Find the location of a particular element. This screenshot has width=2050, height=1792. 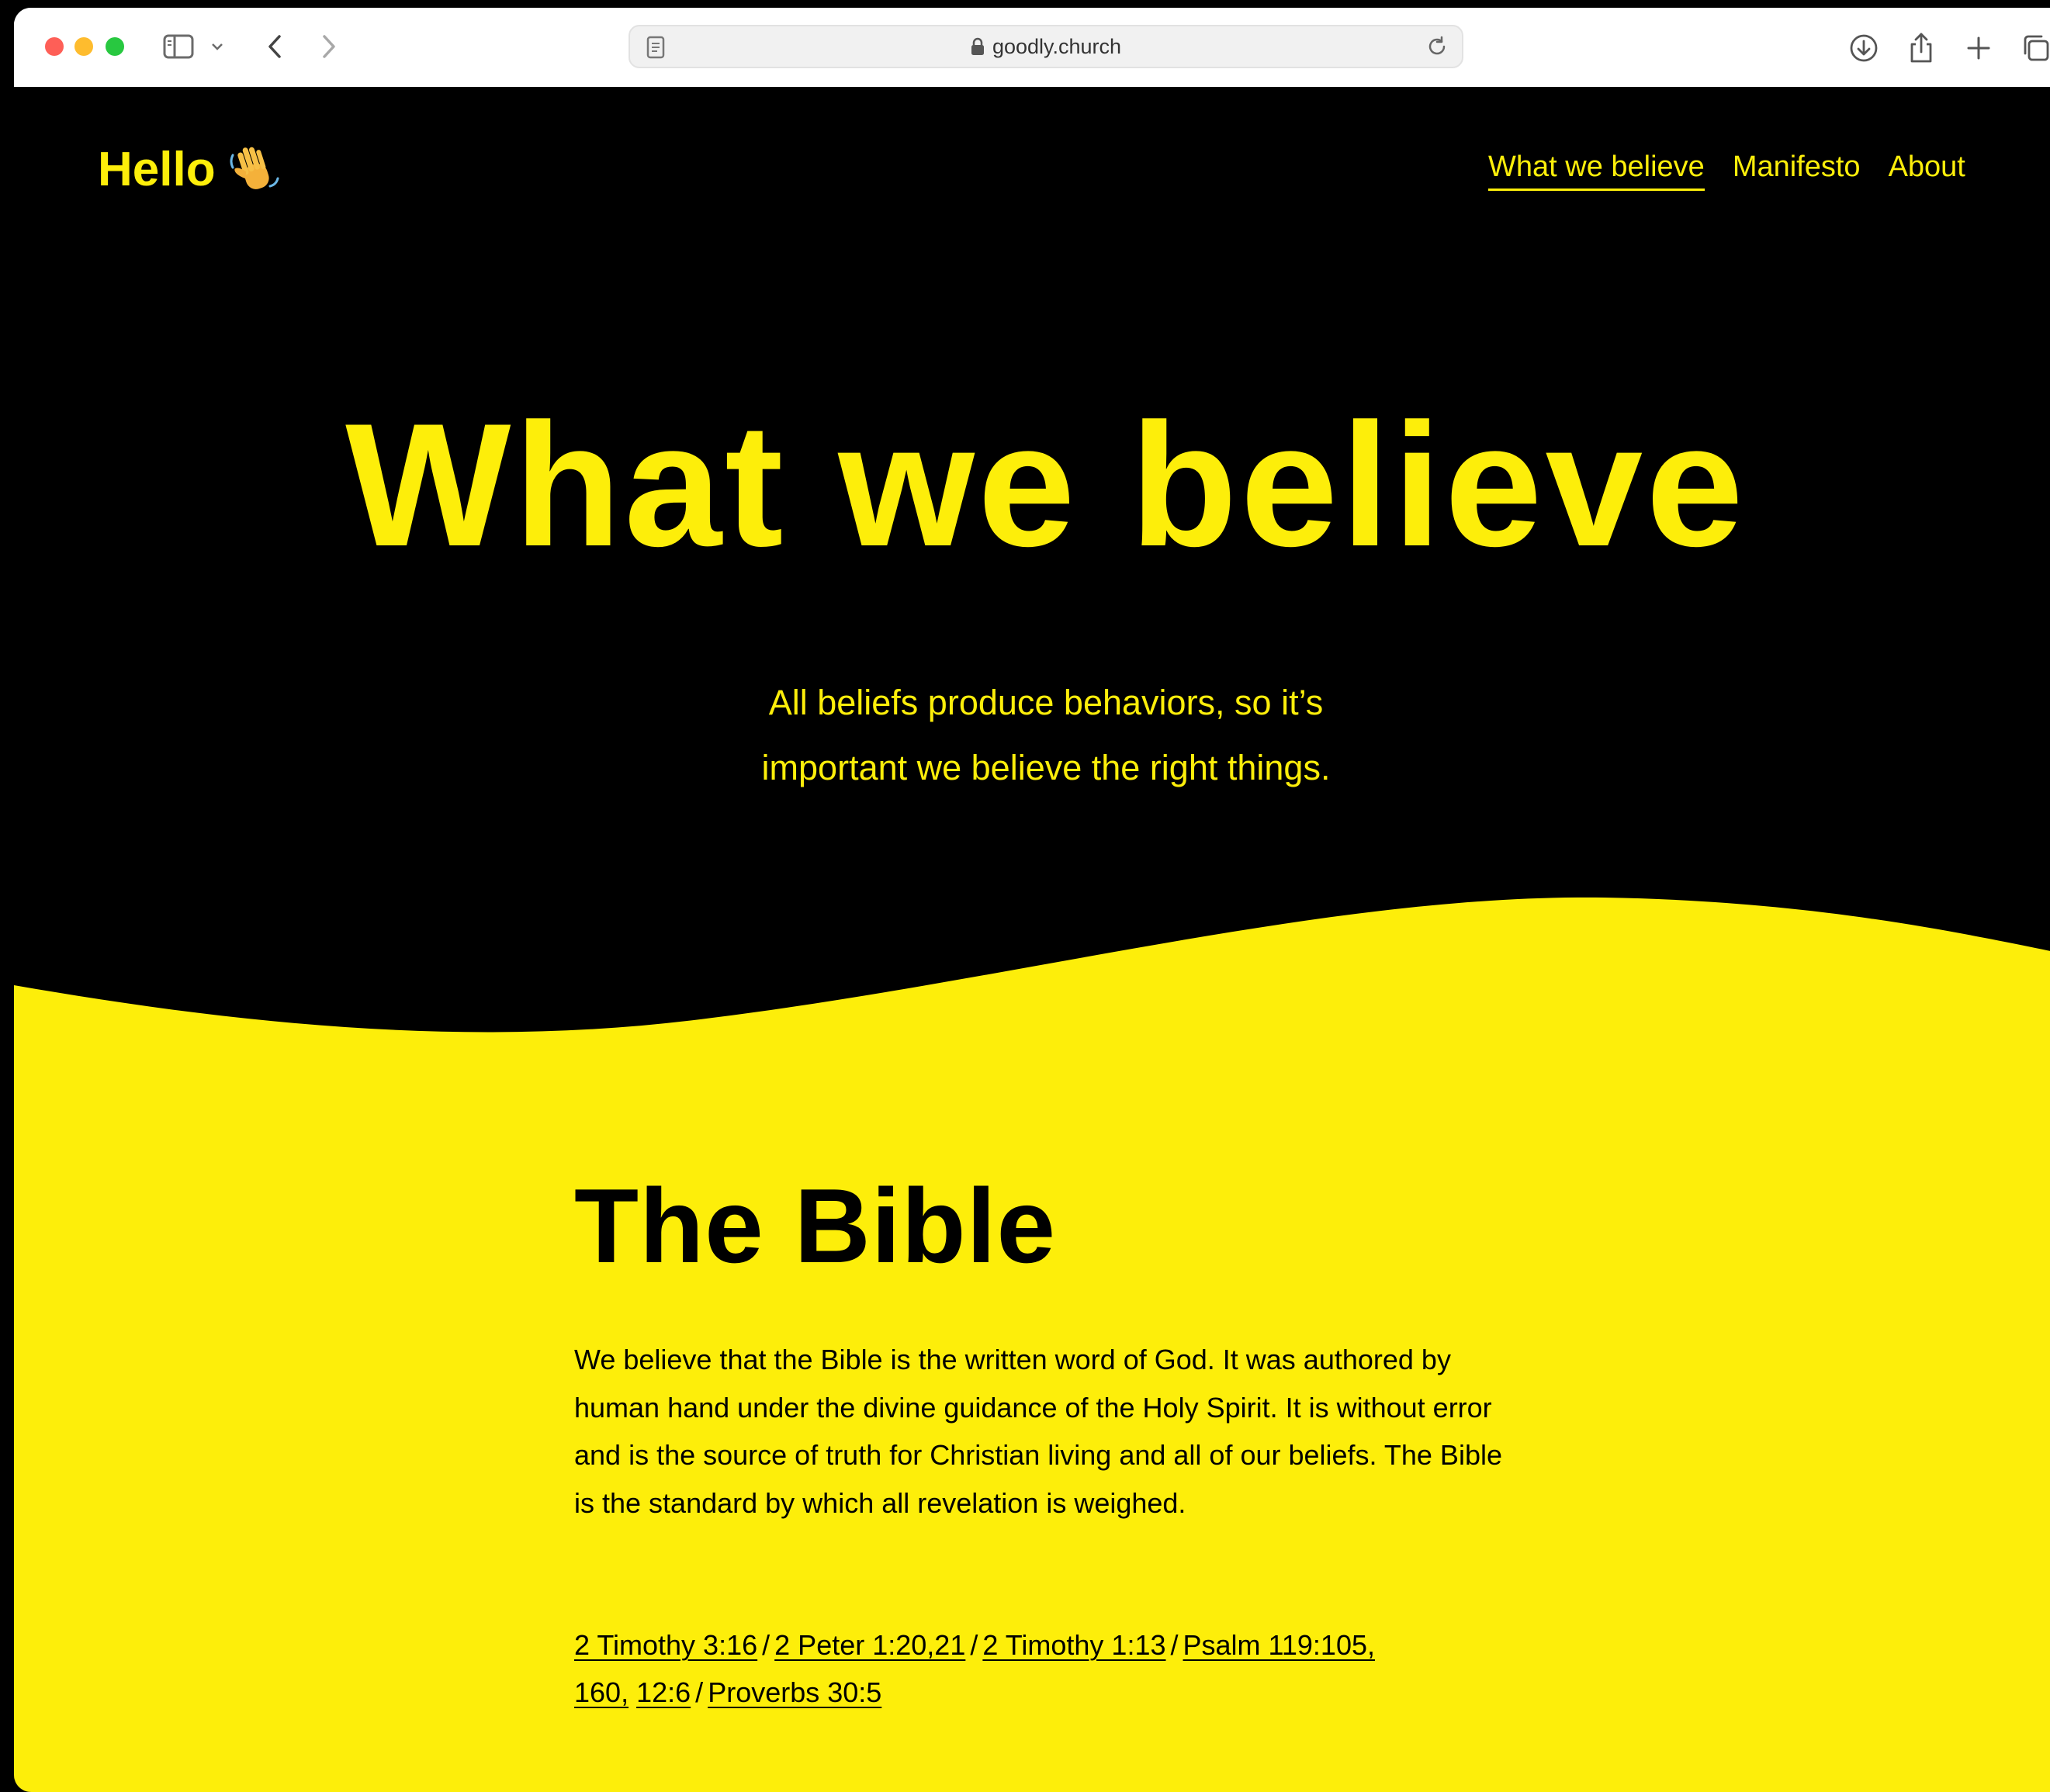

new-tab-button is located at coordinates (1979, 48).